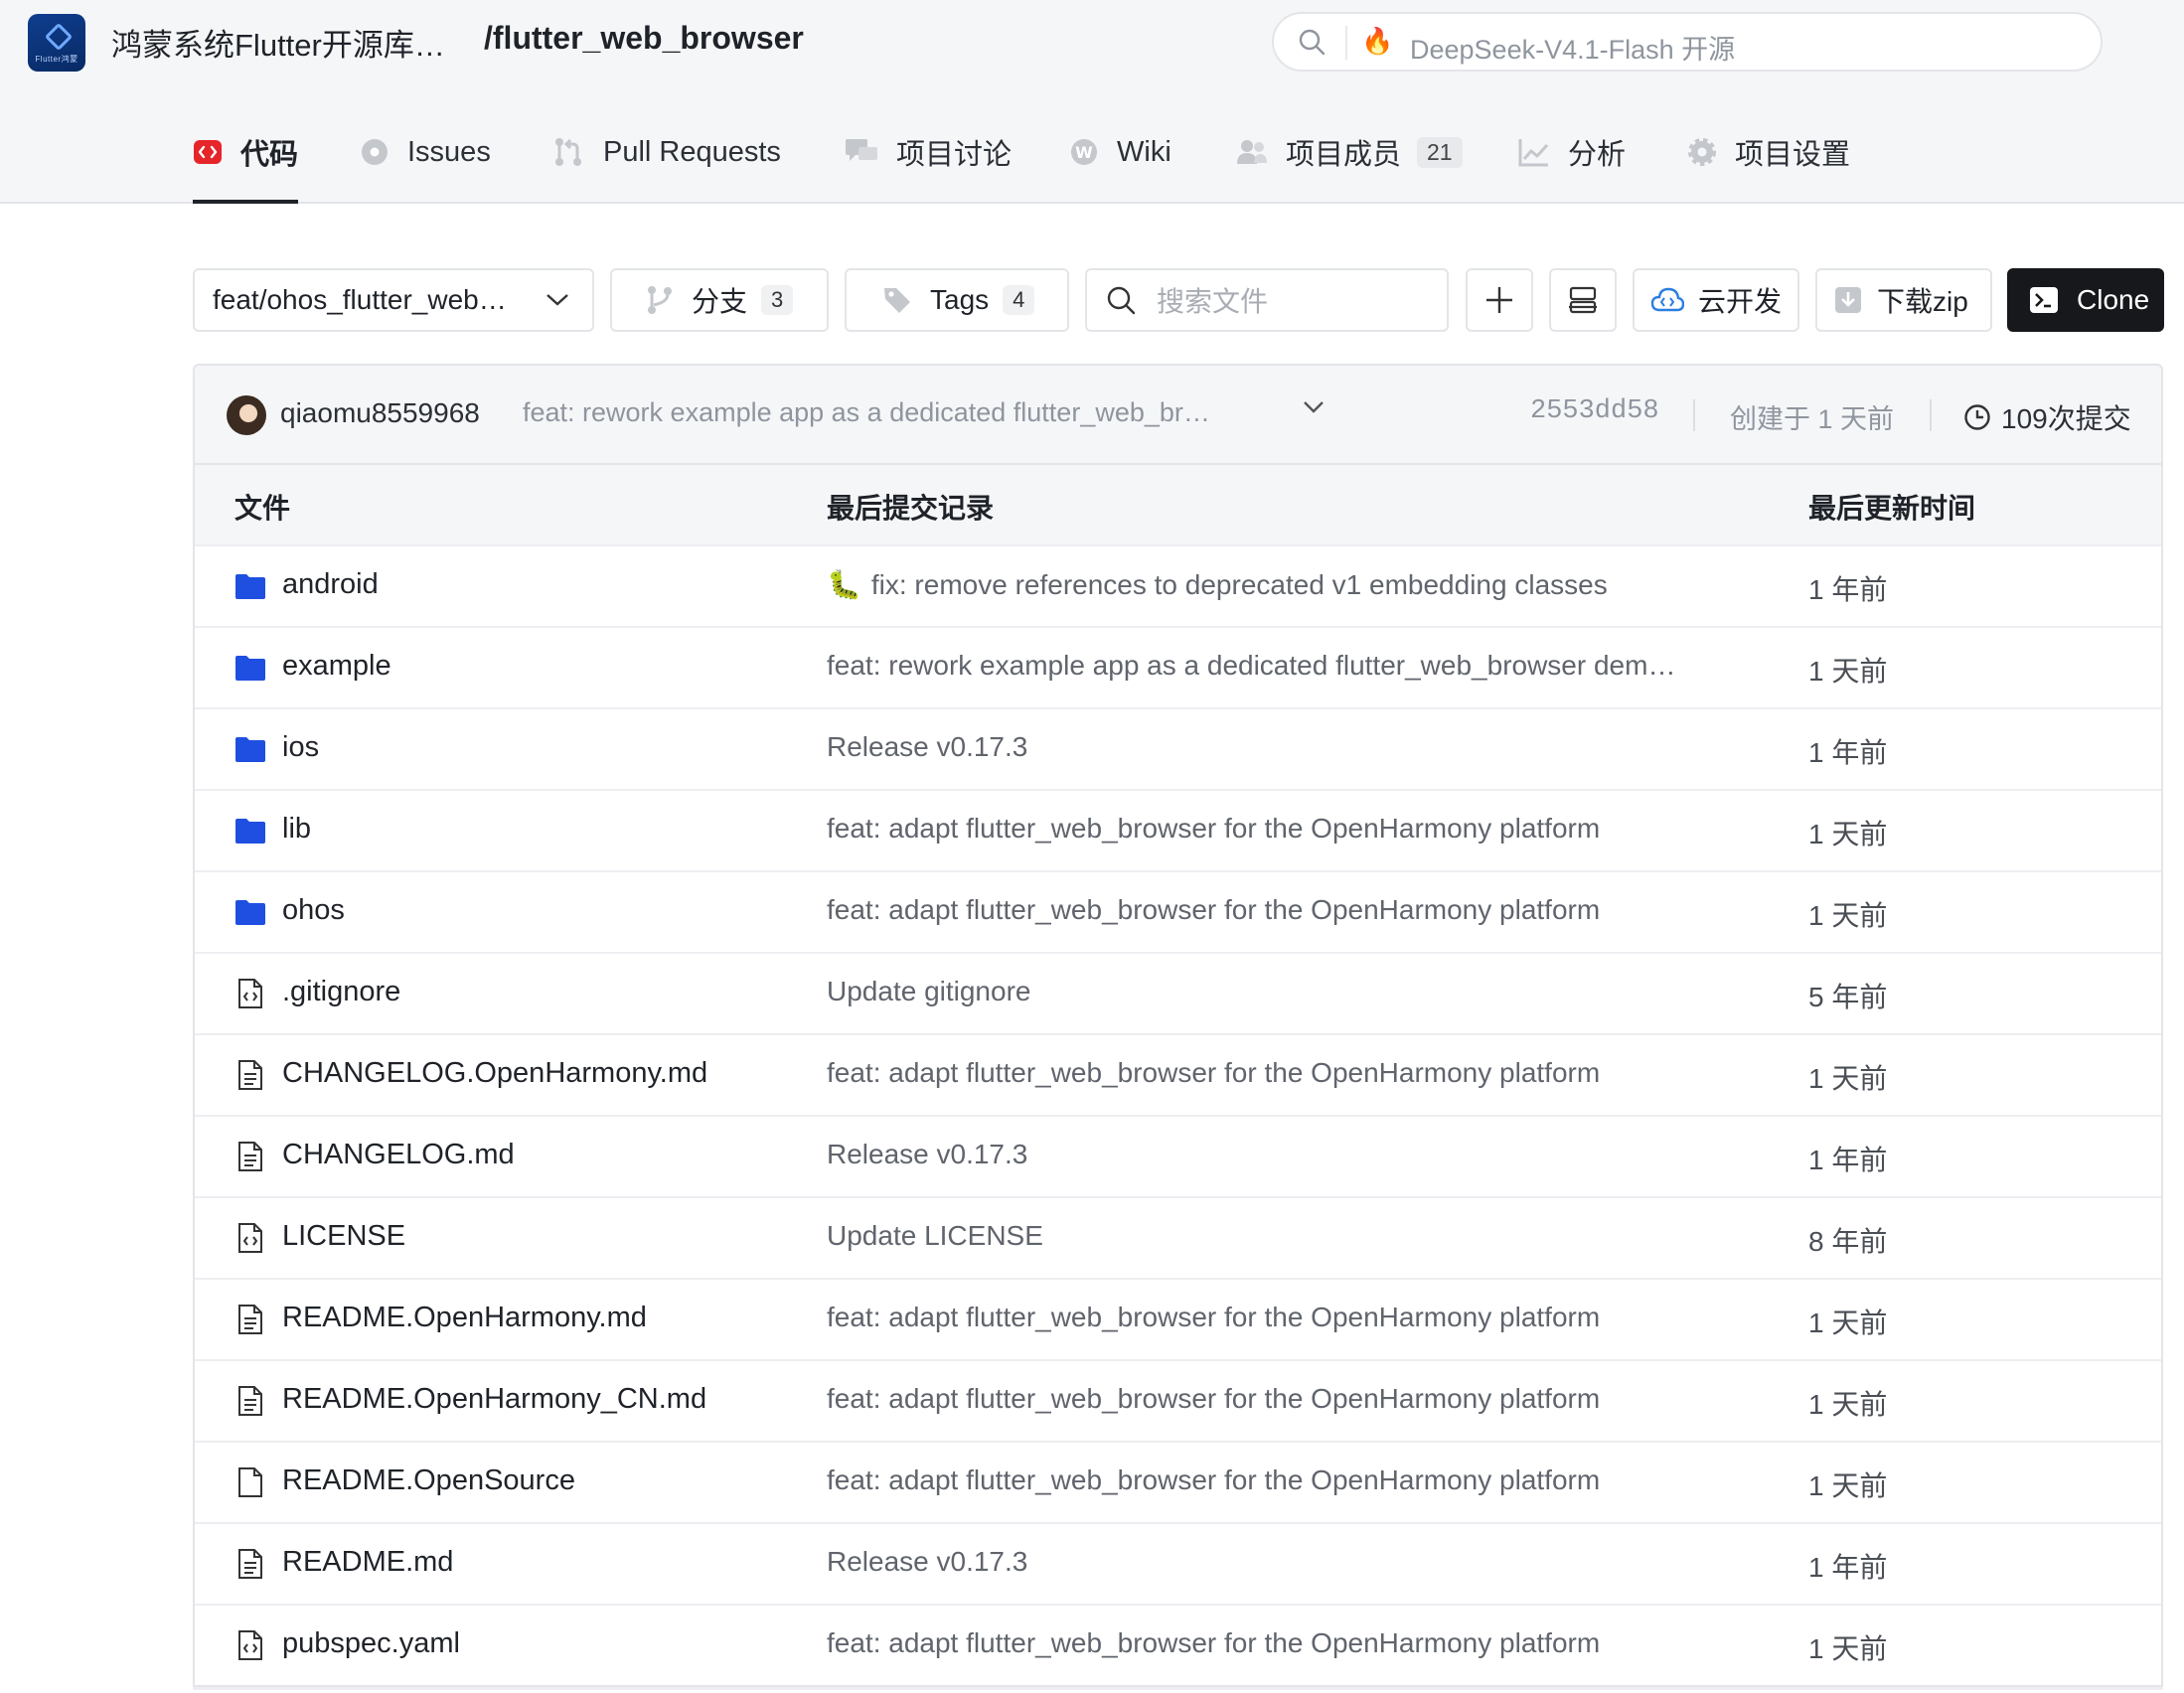 Image resolution: width=2184 pixels, height=1693 pixels. What do you see at coordinates (494, 1073) in the screenshot?
I see `file-name-link: CHANGELOG.OpenHarmony.md` at bounding box center [494, 1073].